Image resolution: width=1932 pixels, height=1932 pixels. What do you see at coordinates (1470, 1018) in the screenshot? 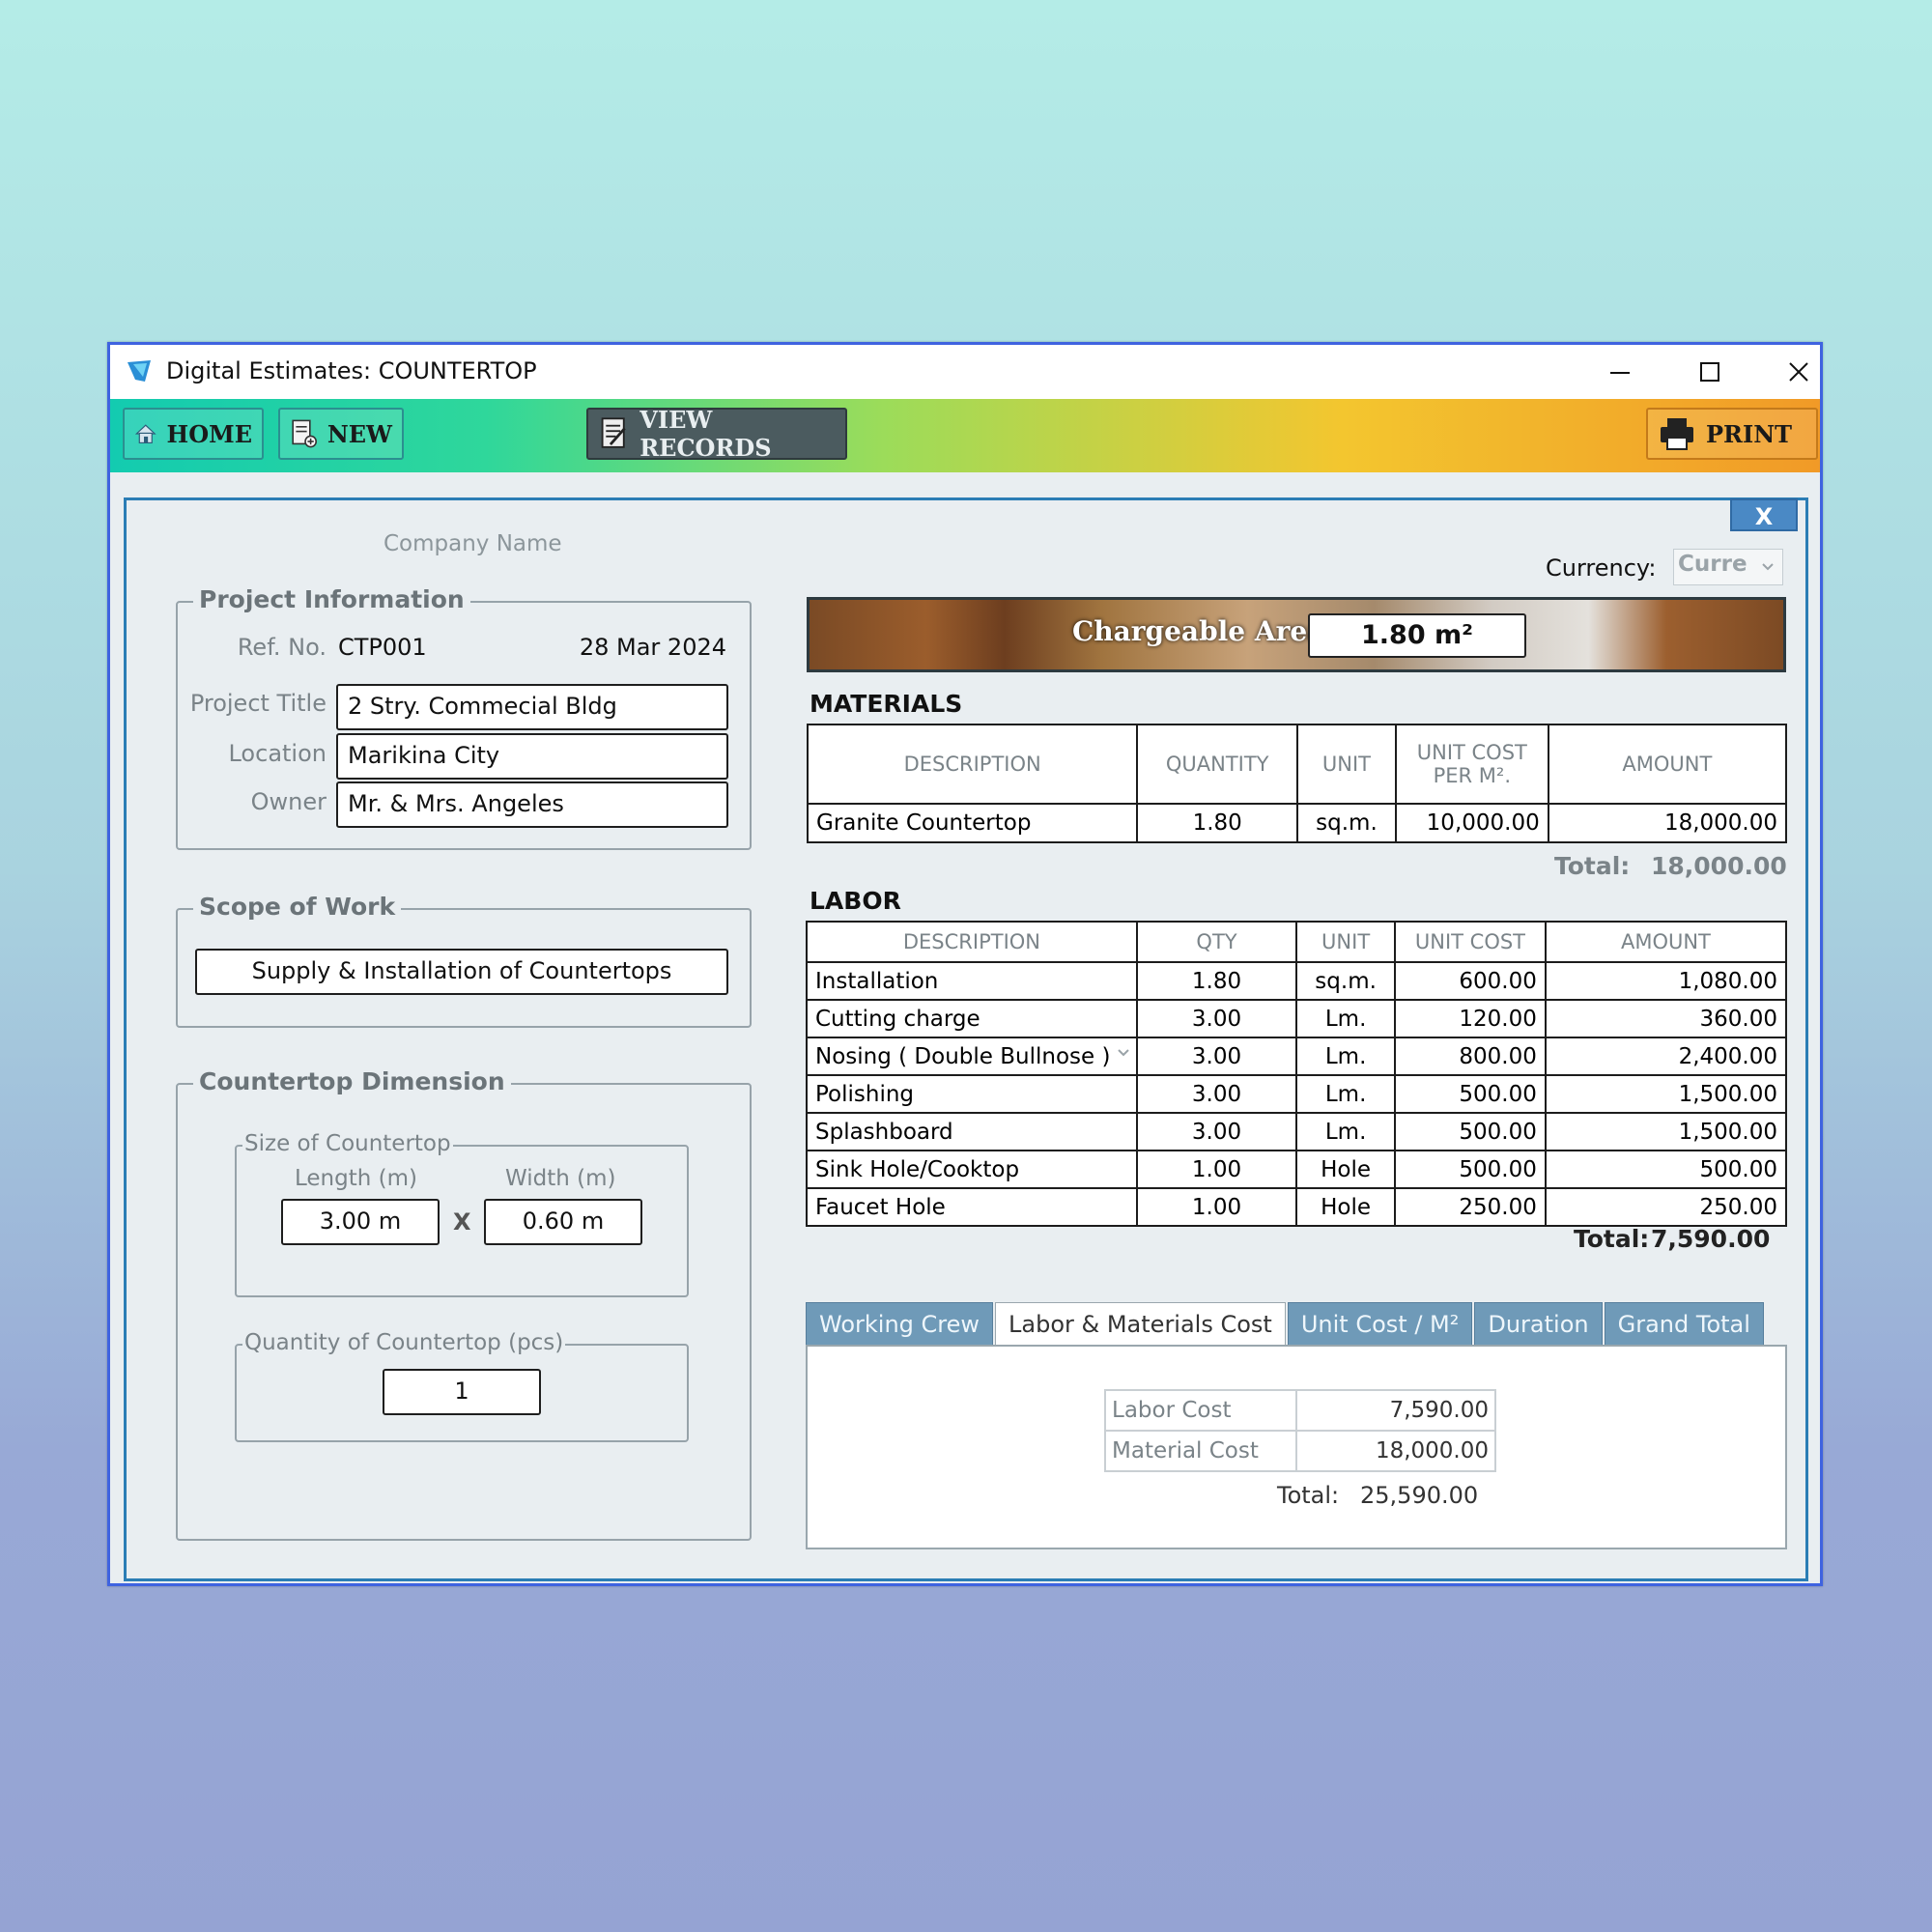
I see `labor-unit-cost-cell: 120.00` at bounding box center [1470, 1018].